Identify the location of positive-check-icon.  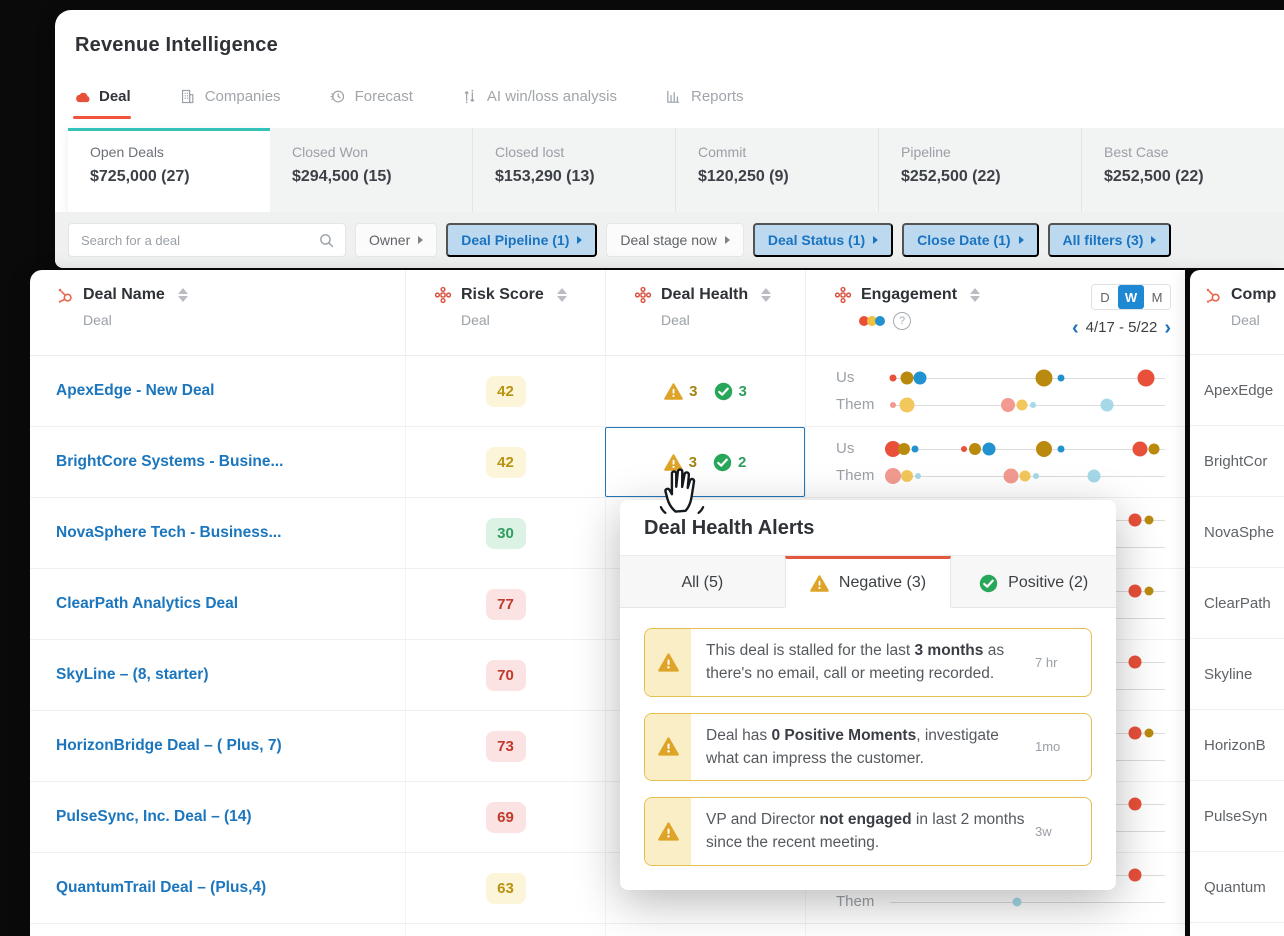
(722, 462).